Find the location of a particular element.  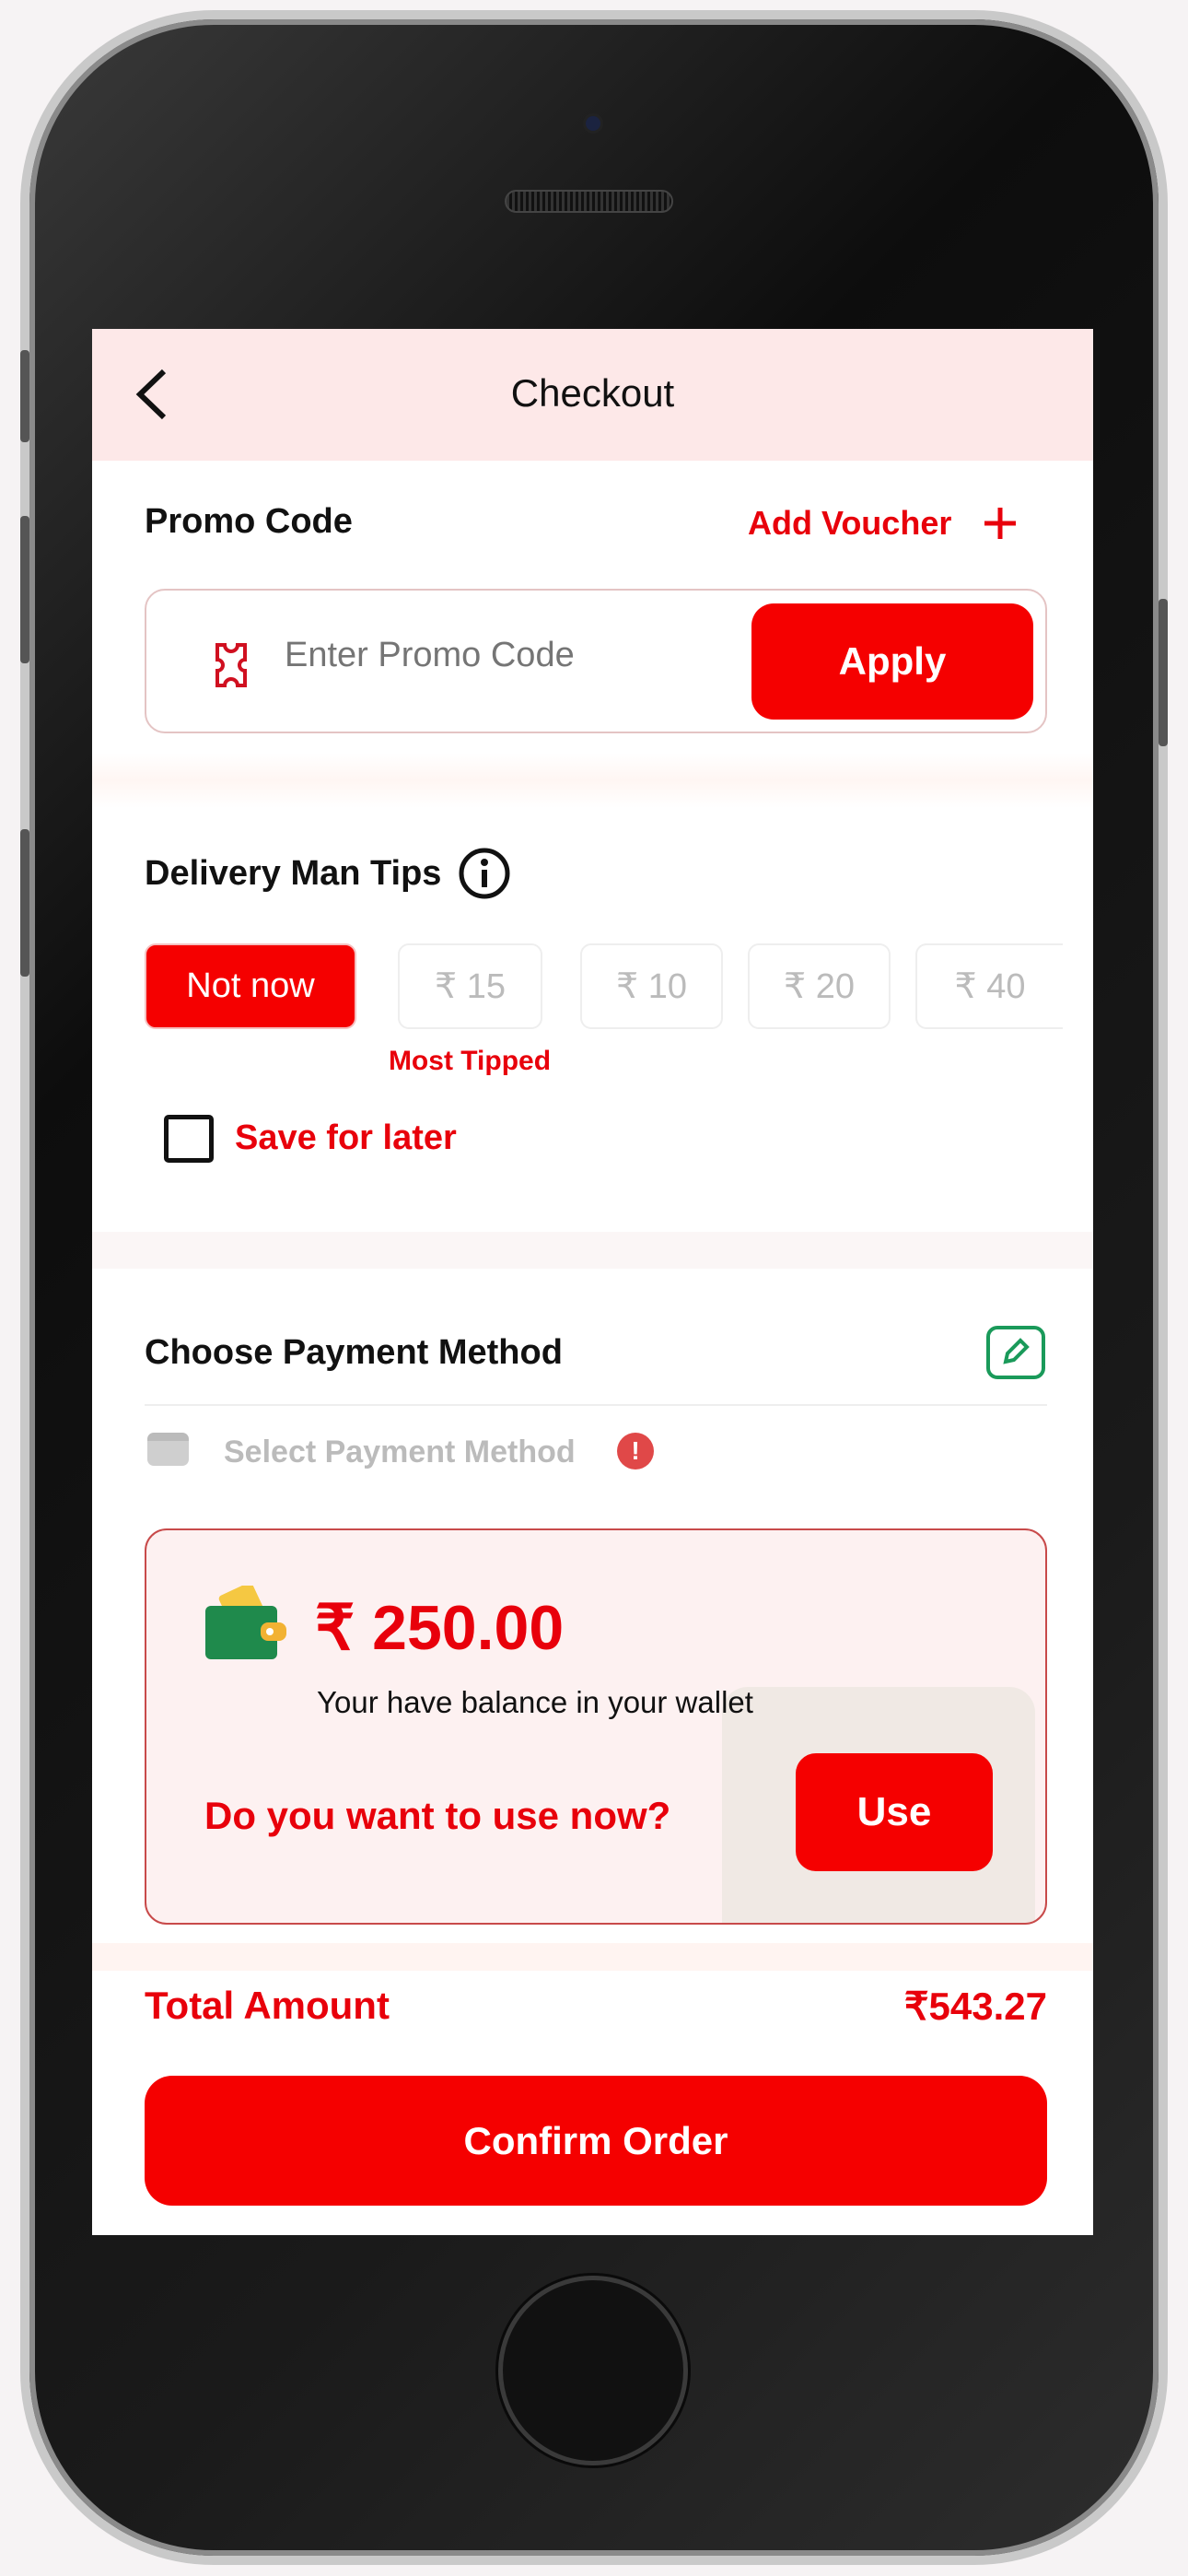

most-tipped-label: Most Tipped is located at coordinates (470, 1061).